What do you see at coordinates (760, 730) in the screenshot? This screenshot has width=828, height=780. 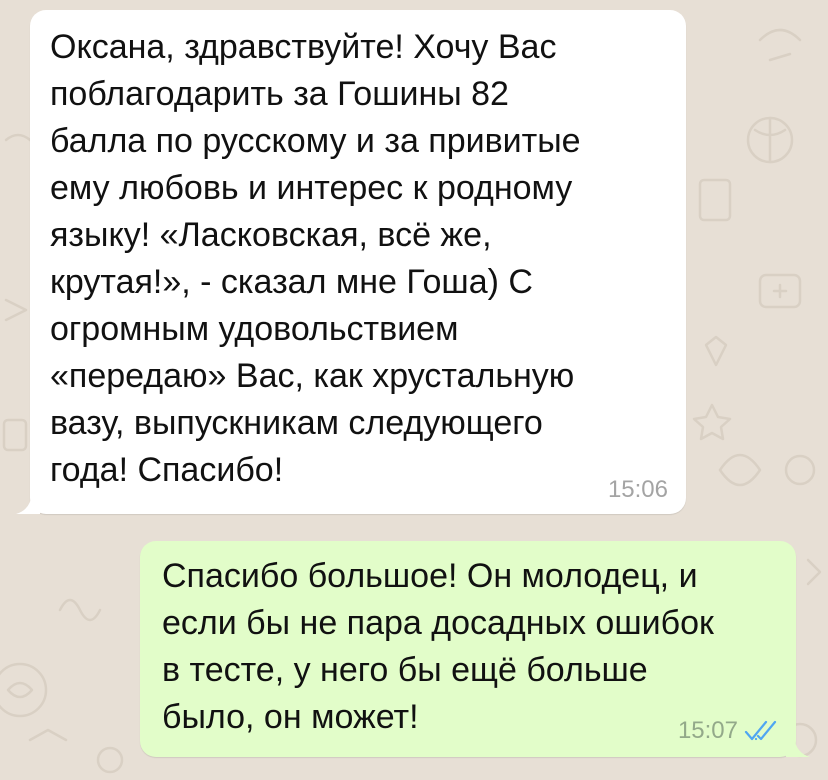 I see `double-check-read-icon` at bounding box center [760, 730].